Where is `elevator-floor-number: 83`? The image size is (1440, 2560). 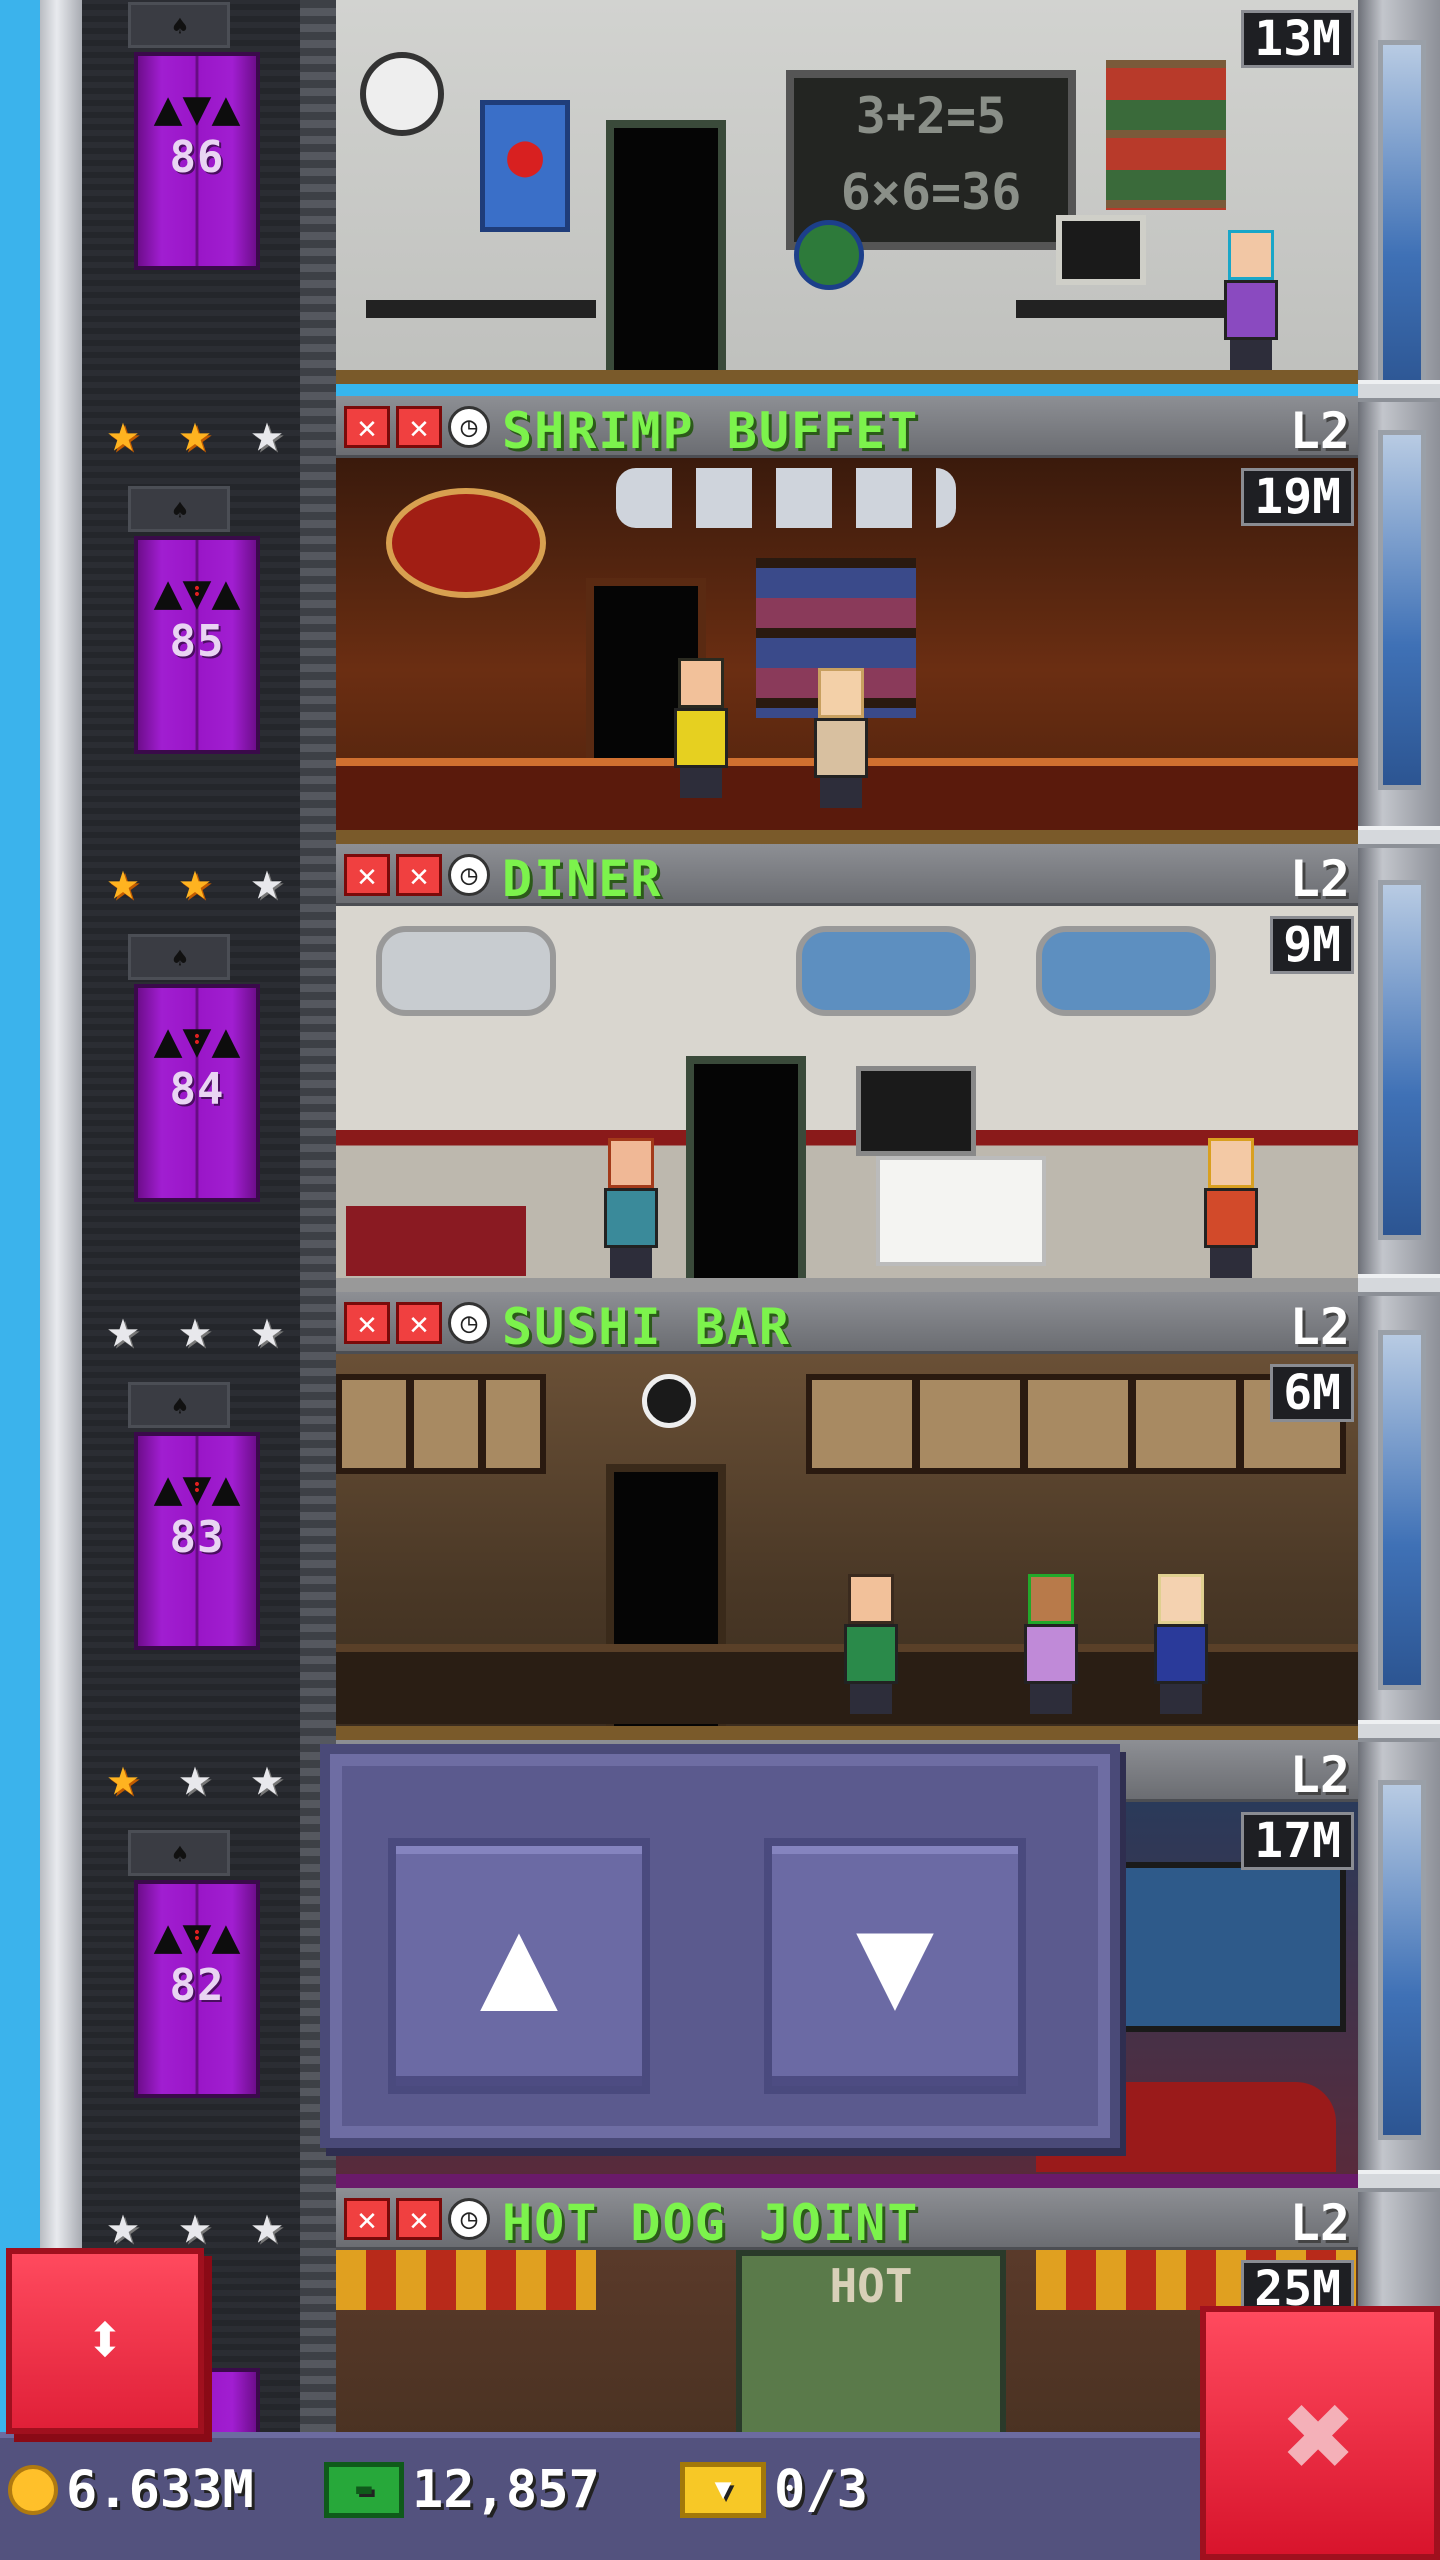 elevator-floor-number: 83 is located at coordinates (197, 1537).